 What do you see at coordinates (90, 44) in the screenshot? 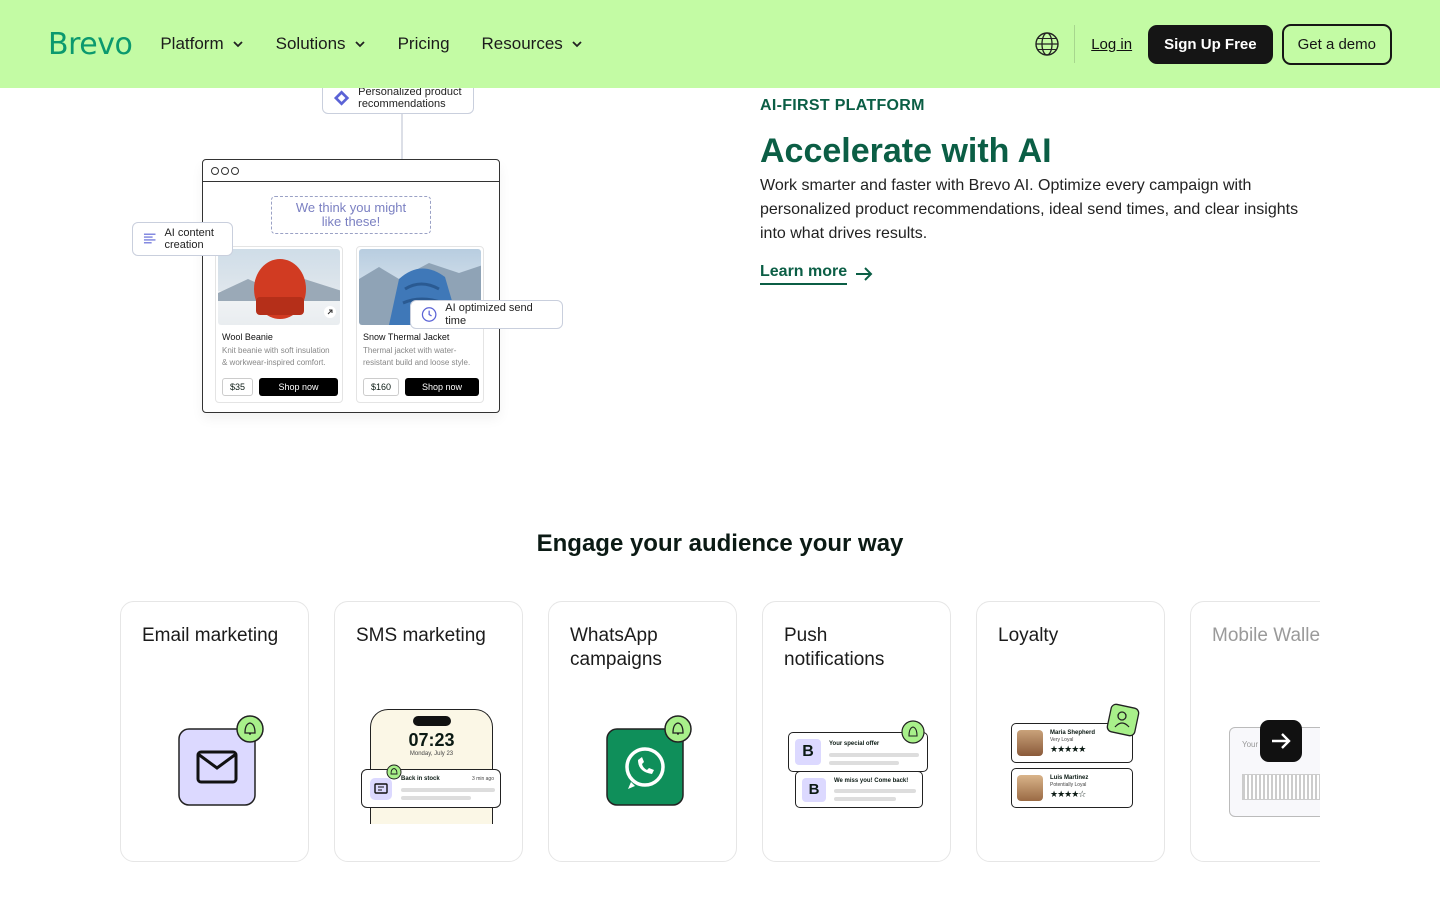
I see `brevo-logo: Brevo` at bounding box center [90, 44].